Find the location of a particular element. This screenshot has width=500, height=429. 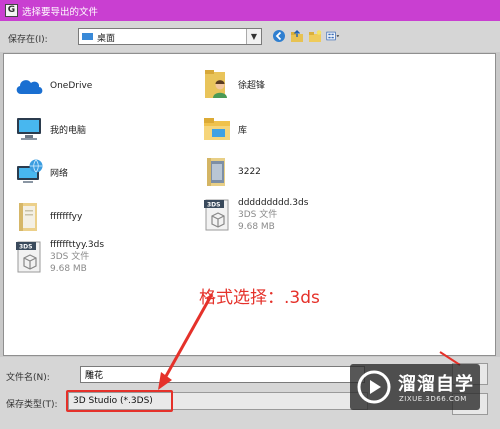

toolbar-icons is located at coordinates (306, 36).